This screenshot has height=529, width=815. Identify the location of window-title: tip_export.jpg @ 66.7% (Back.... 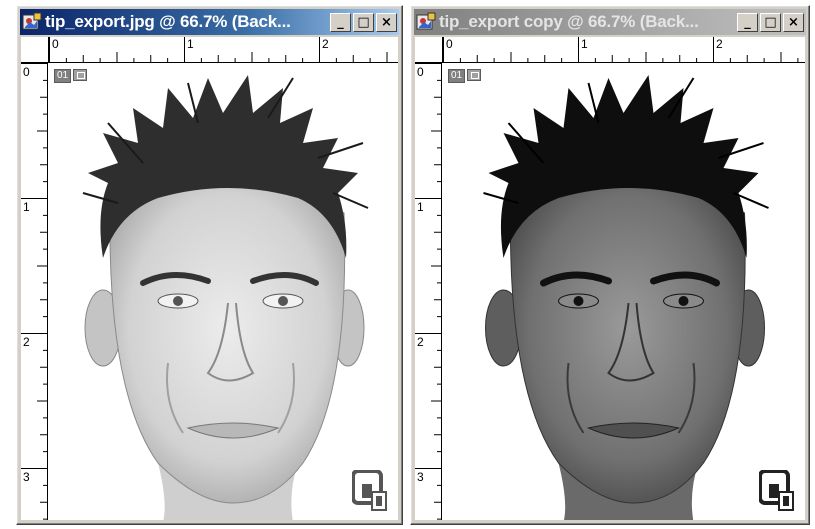
(168, 21).